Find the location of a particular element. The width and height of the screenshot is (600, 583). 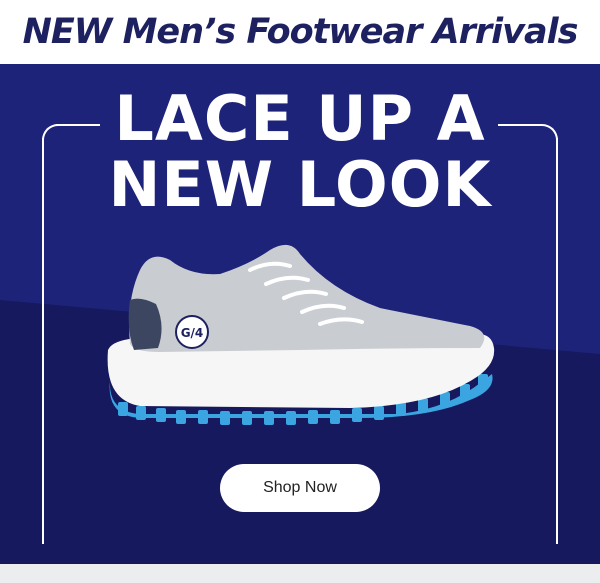

bottom-strip is located at coordinates (300, 573).